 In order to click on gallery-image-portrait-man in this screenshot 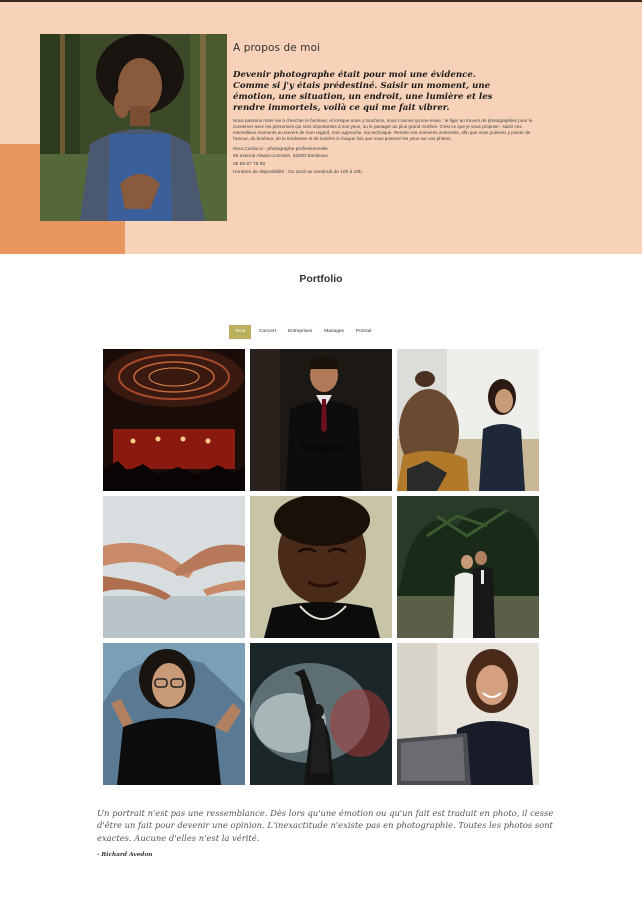, I will do `click(321, 567)`.